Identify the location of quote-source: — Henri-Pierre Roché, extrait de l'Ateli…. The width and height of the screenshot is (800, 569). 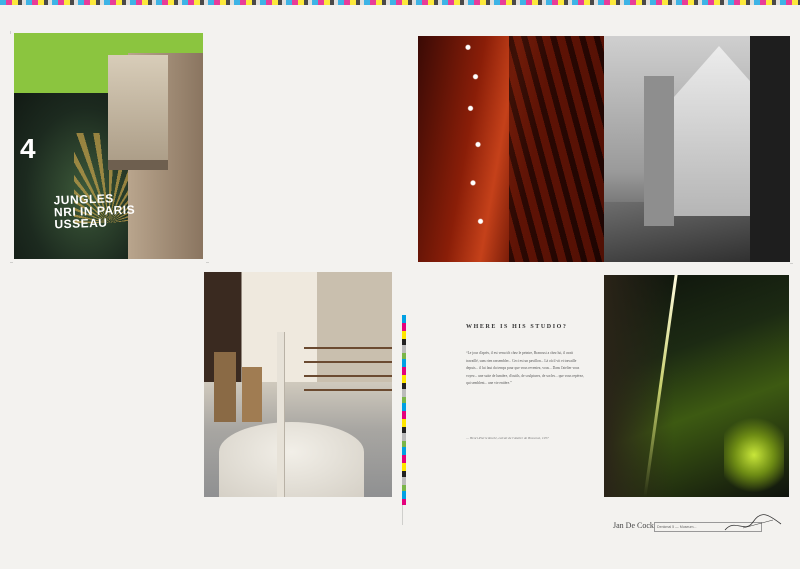
(507, 438).